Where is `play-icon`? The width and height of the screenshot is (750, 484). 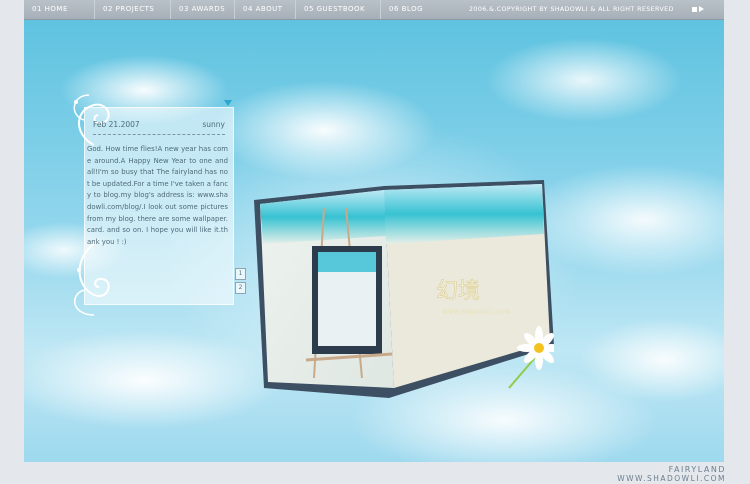 play-icon is located at coordinates (701, 9).